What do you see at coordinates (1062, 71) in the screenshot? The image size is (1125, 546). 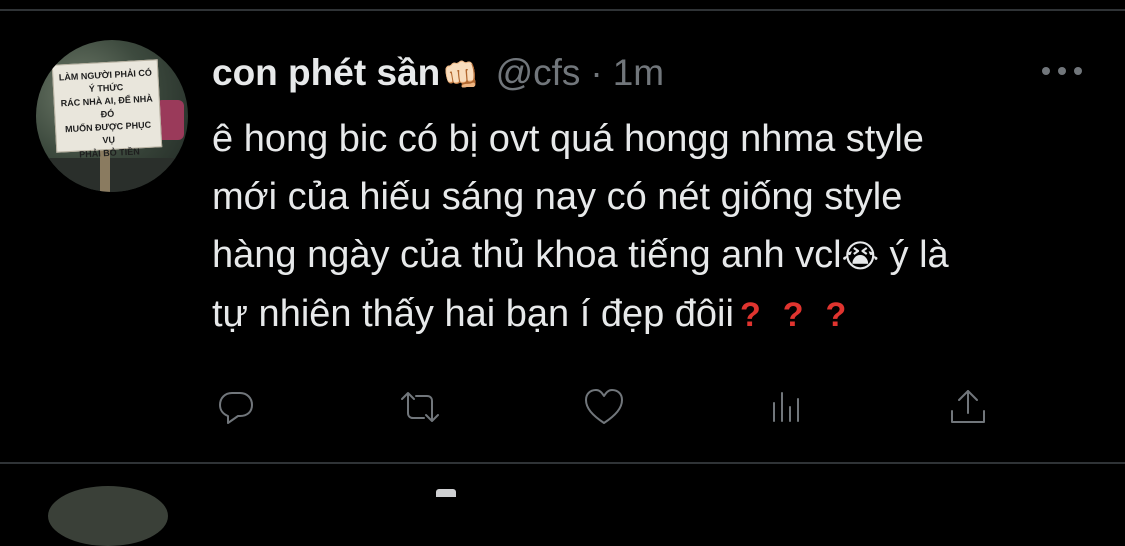 I see `more-horizontal-icon` at bounding box center [1062, 71].